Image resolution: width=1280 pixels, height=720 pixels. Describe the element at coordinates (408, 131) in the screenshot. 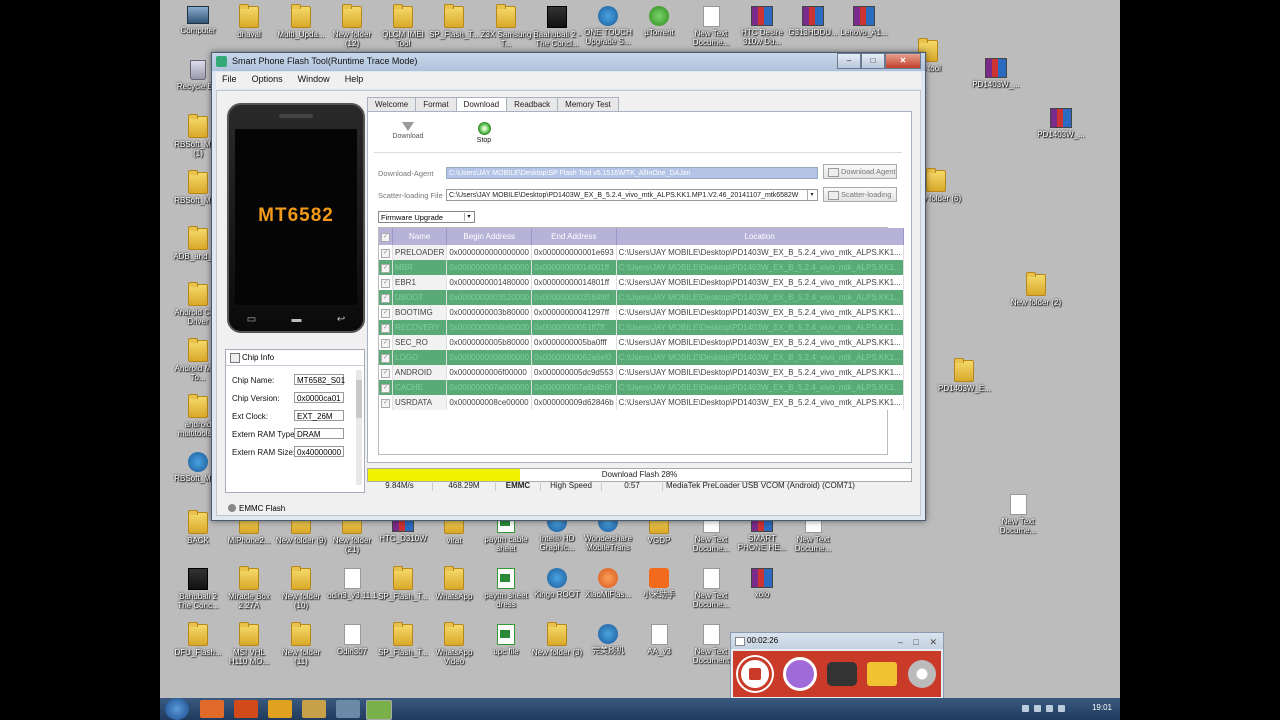

I see `download-button: Download` at that location.